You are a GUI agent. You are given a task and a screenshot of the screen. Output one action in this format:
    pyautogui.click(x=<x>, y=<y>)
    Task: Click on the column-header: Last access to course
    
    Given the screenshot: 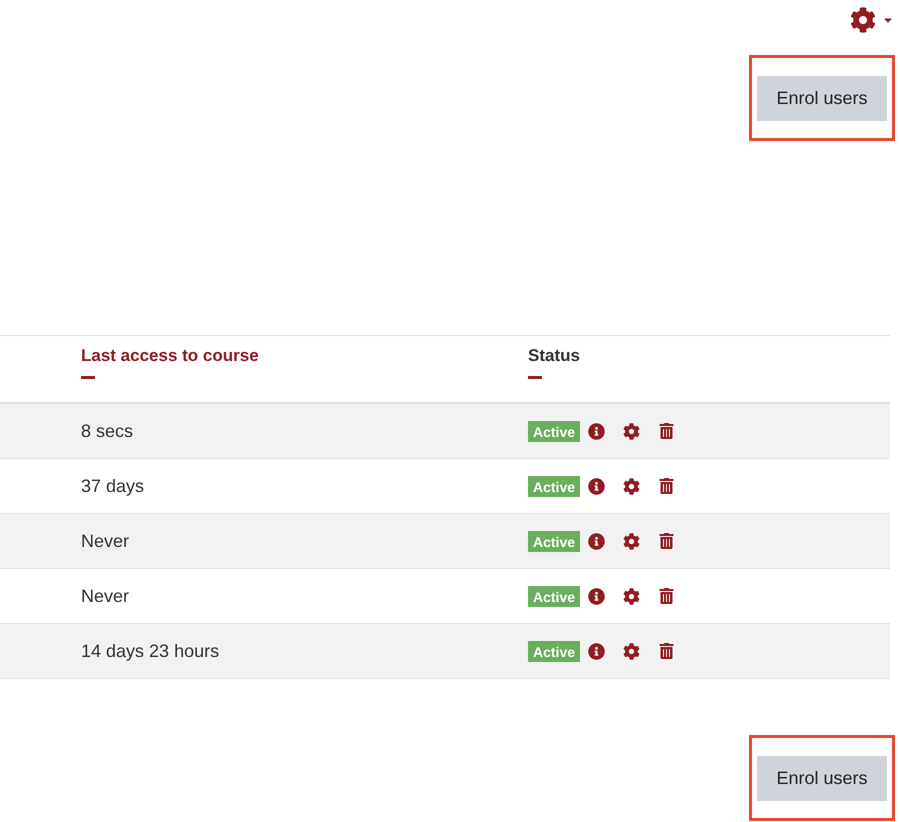 What is the action you would take?
    pyautogui.click(x=170, y=356)
    